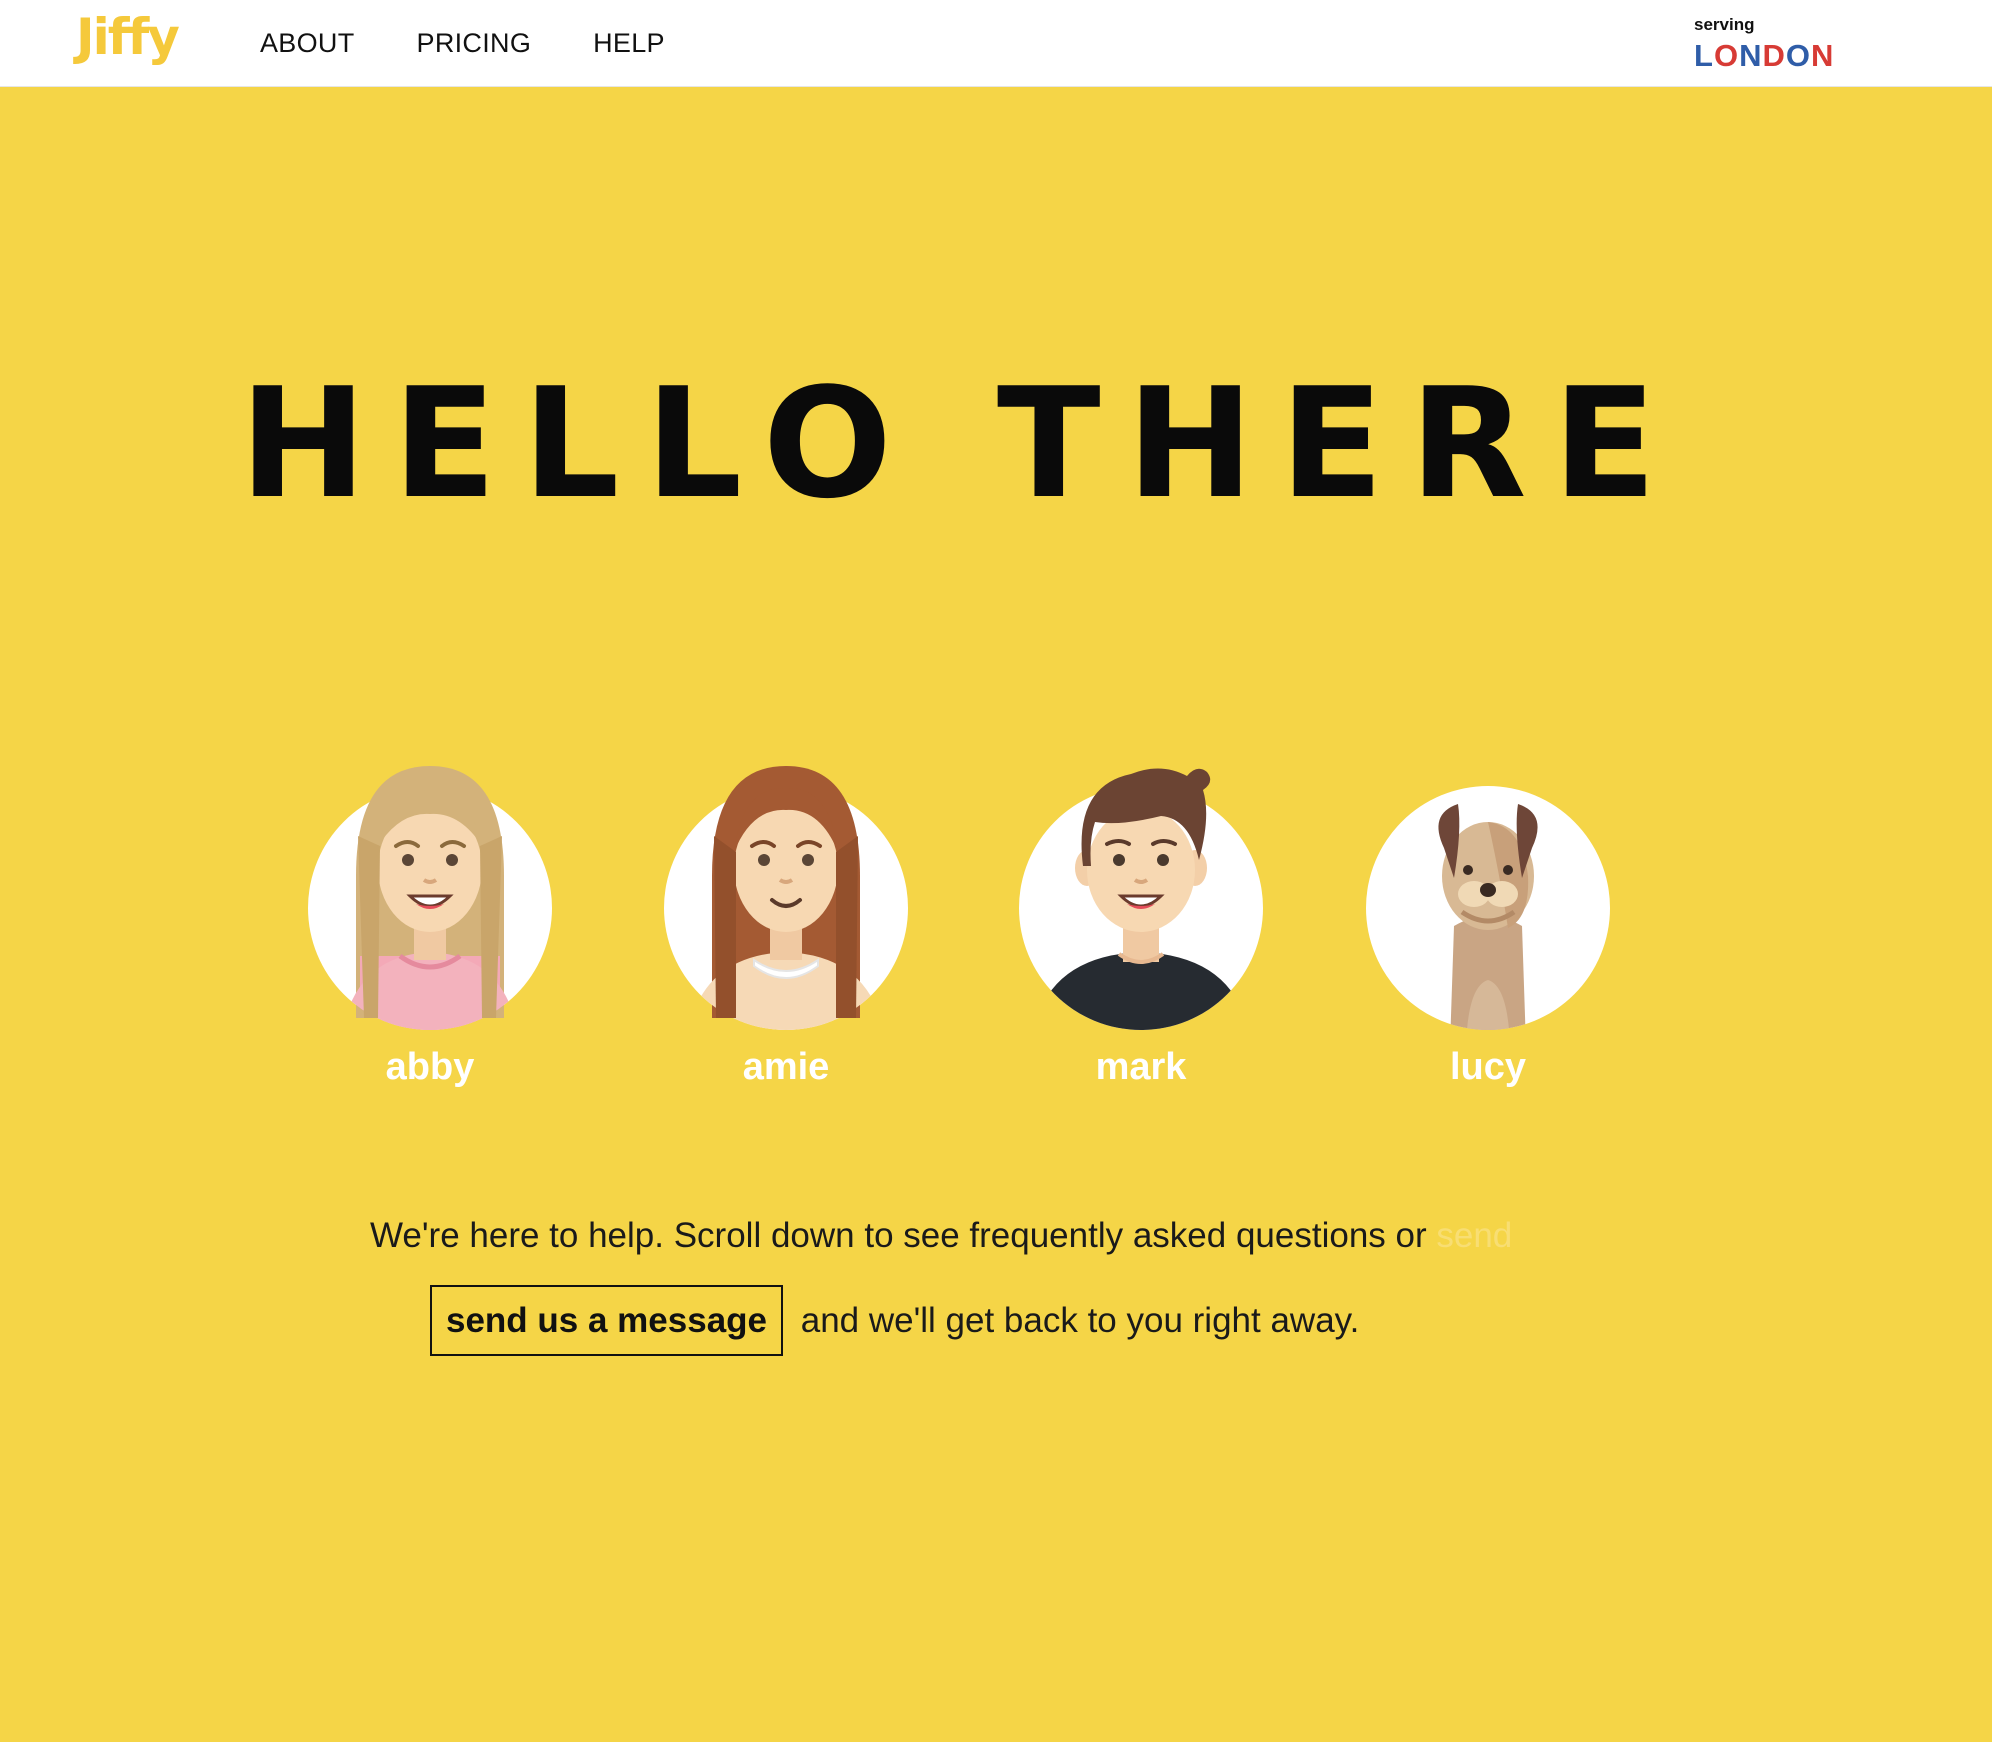 The width and height of the screenshot is (1992, 1742). I want to click on city-letter: L, so click(1704, 55).